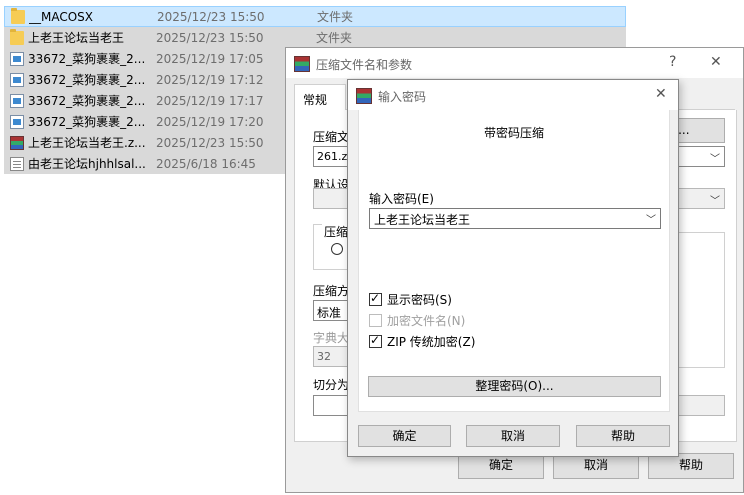  Describe the element at coordinates (623, 436) in the screenshot. I see `password-help-button: 帮助` at that location.